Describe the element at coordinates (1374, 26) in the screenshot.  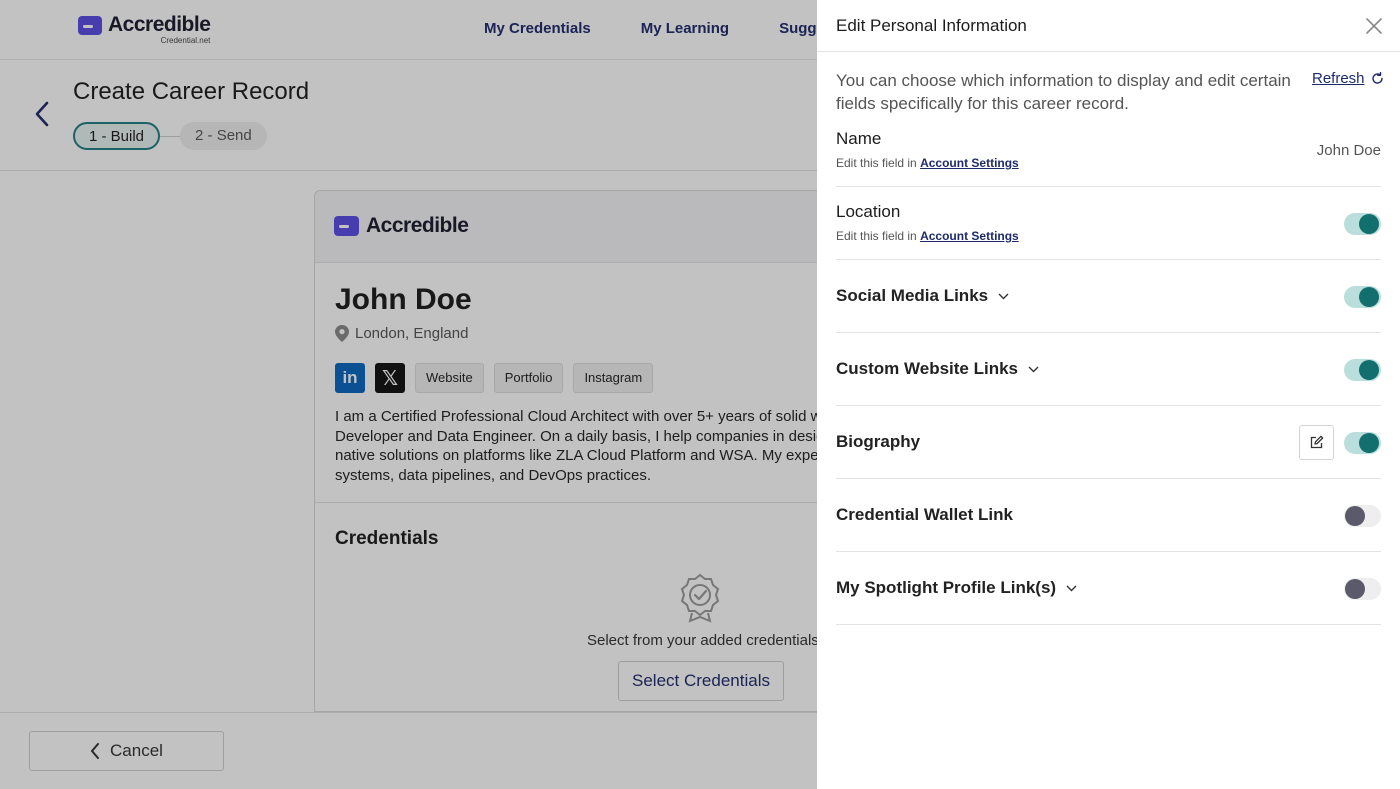
I see `close-icon` at that location.